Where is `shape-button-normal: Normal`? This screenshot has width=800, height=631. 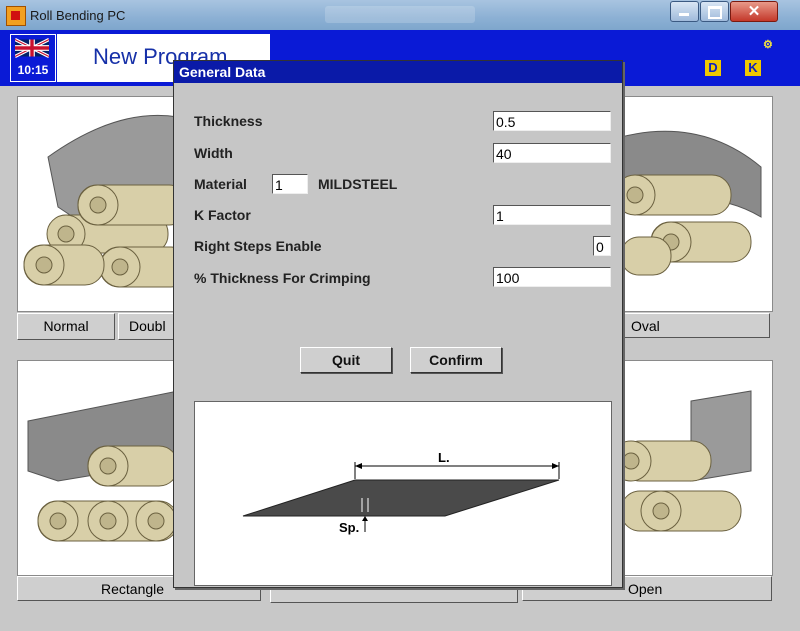
shape-button-normal: Normal is located at coordinates (66, 326).